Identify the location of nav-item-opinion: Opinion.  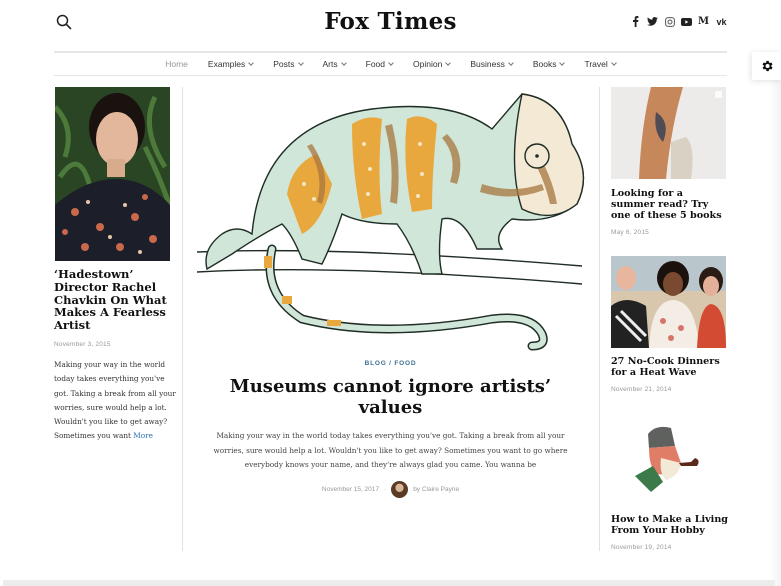
(431, 64).